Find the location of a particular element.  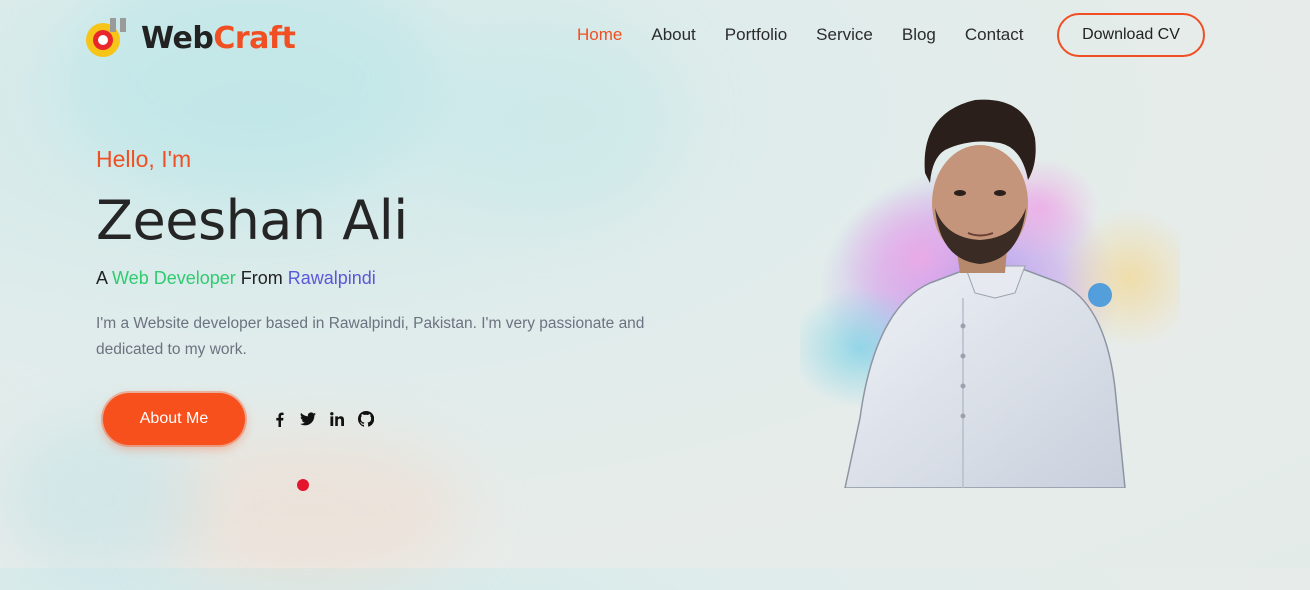

role-title: Web Developer is located at coordinates (174, 278).